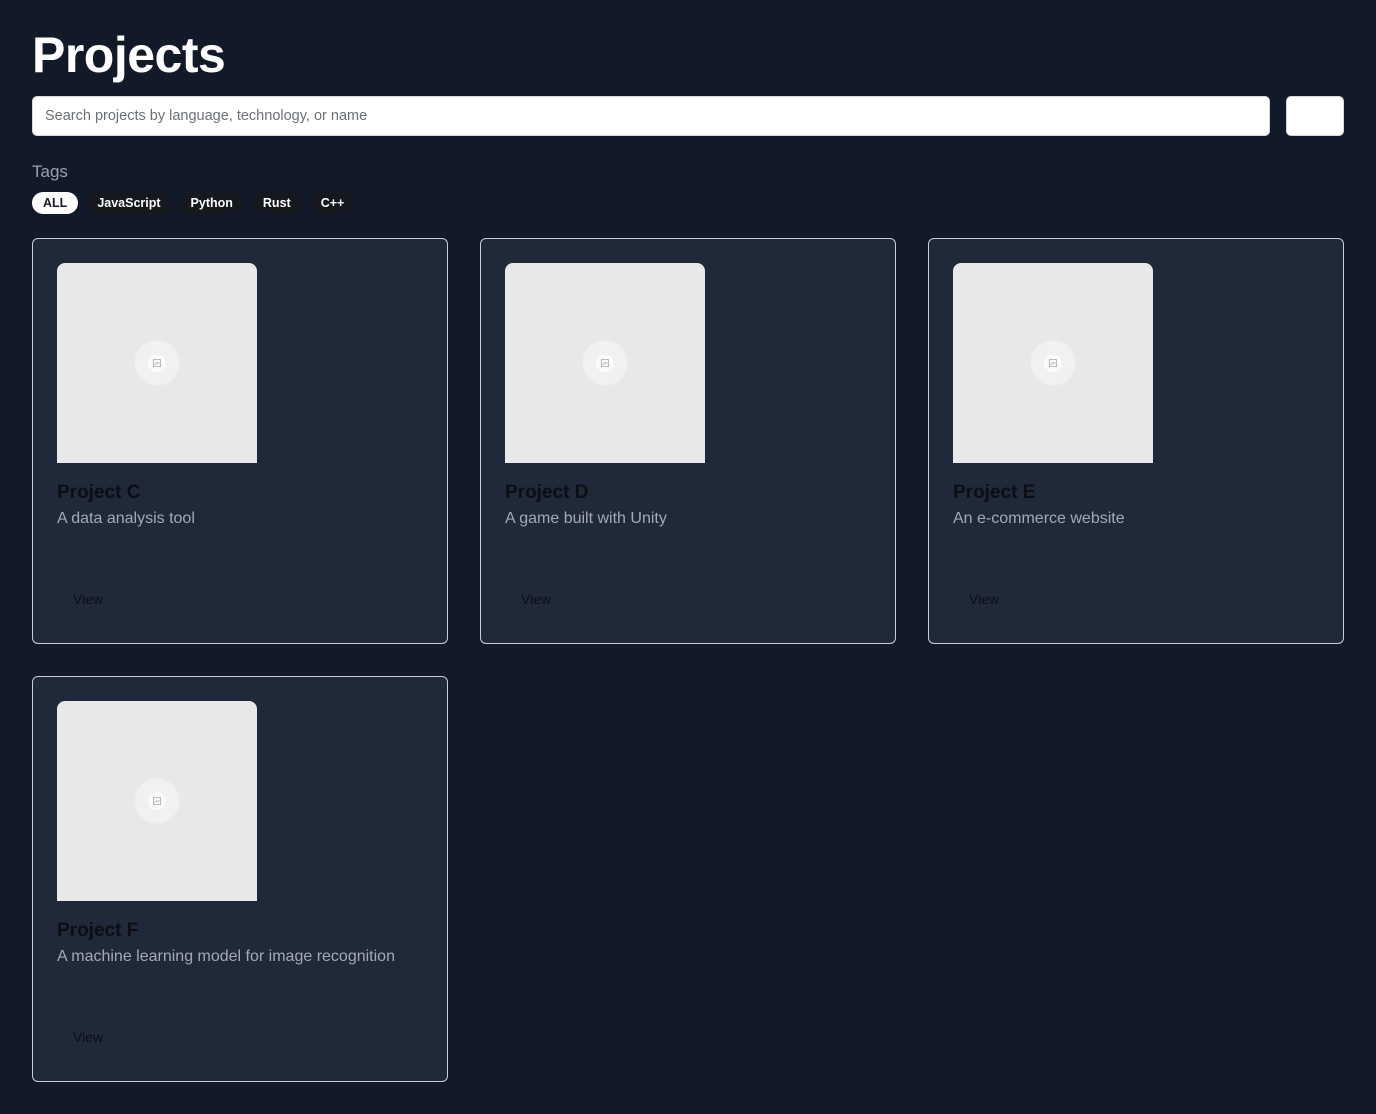  I want to click on tag-all: ALL, so click(55, 203).